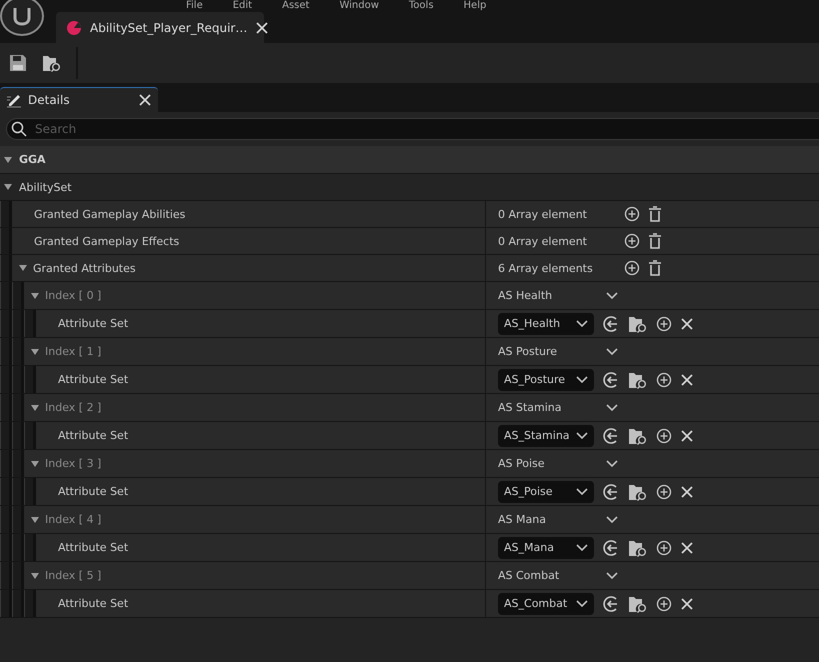  Describe the element at coordinates (14, 100) in the screenshot. I see `pencil-icon` at that location.